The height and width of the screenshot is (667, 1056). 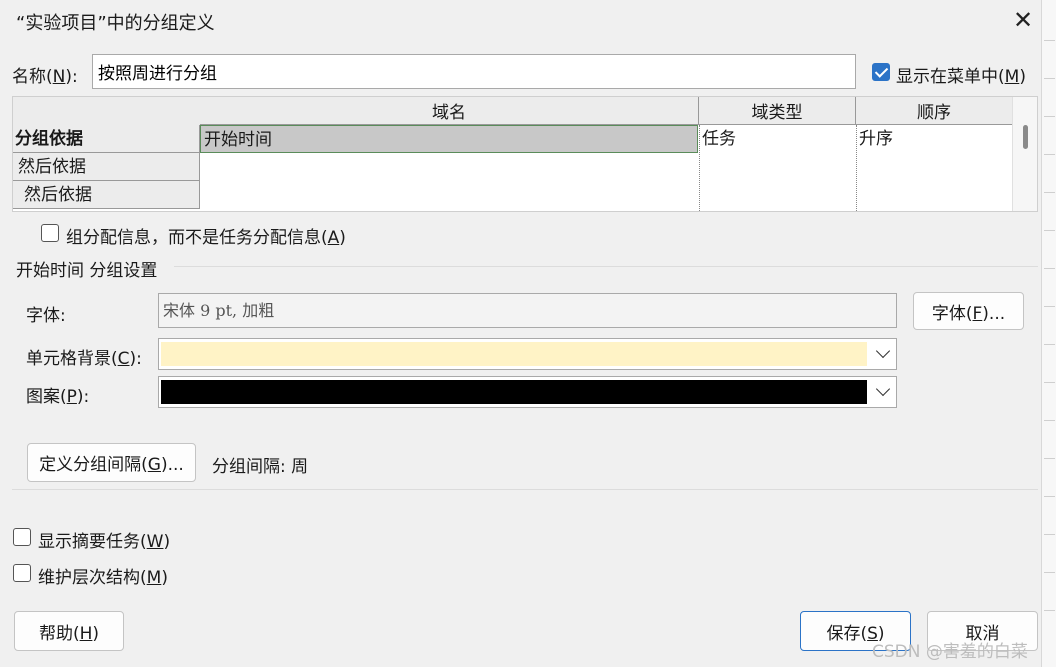 I want to click on cell-field-name-selected: 开始时间, so click(x=449, y=139).